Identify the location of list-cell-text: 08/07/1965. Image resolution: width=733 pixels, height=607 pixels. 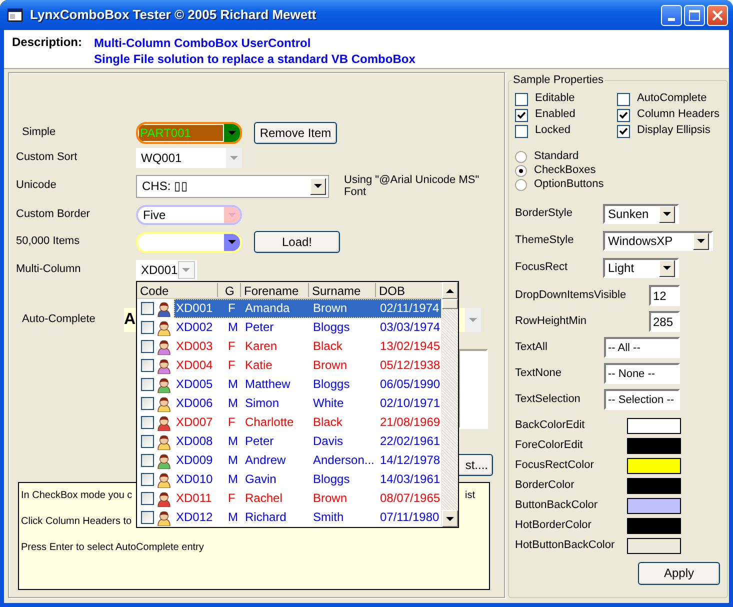
(410, 498).